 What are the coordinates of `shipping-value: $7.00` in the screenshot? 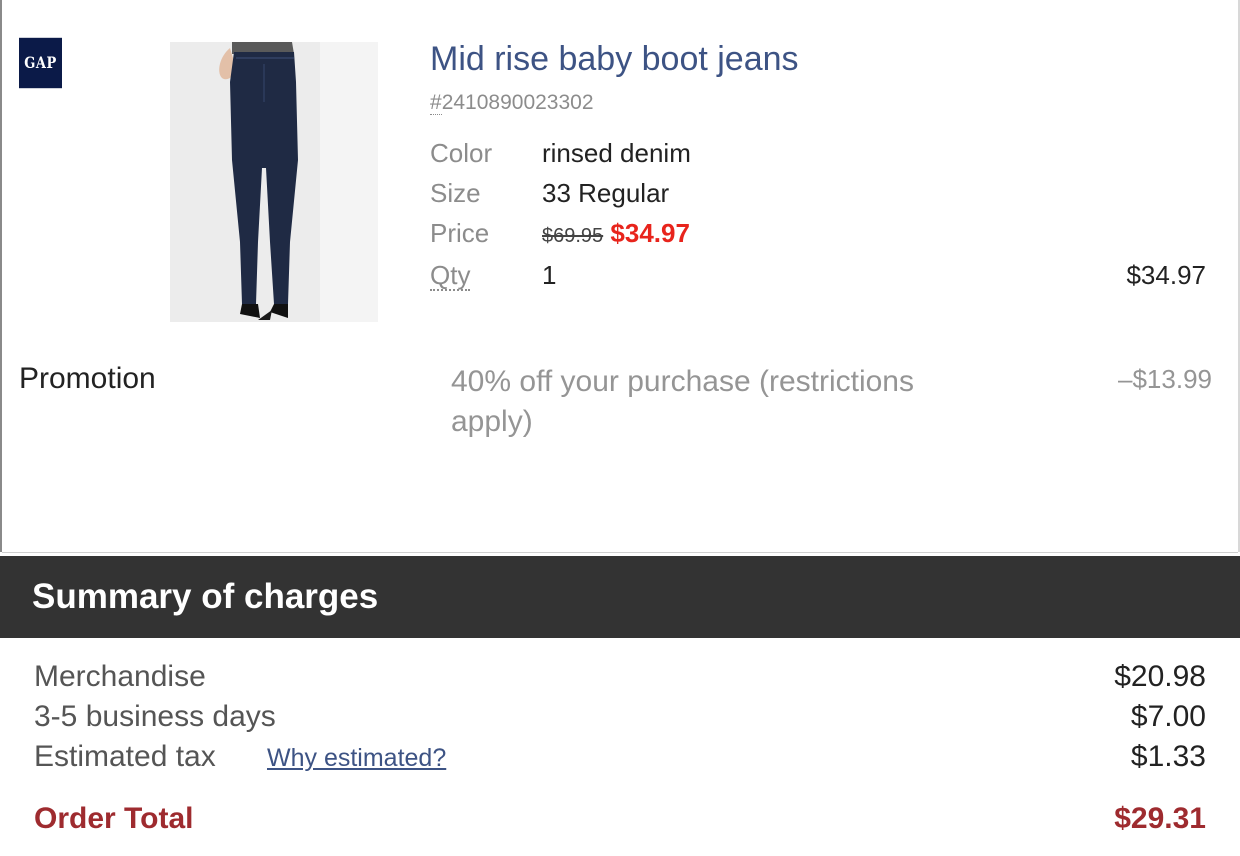 It's located at (1168, 716).